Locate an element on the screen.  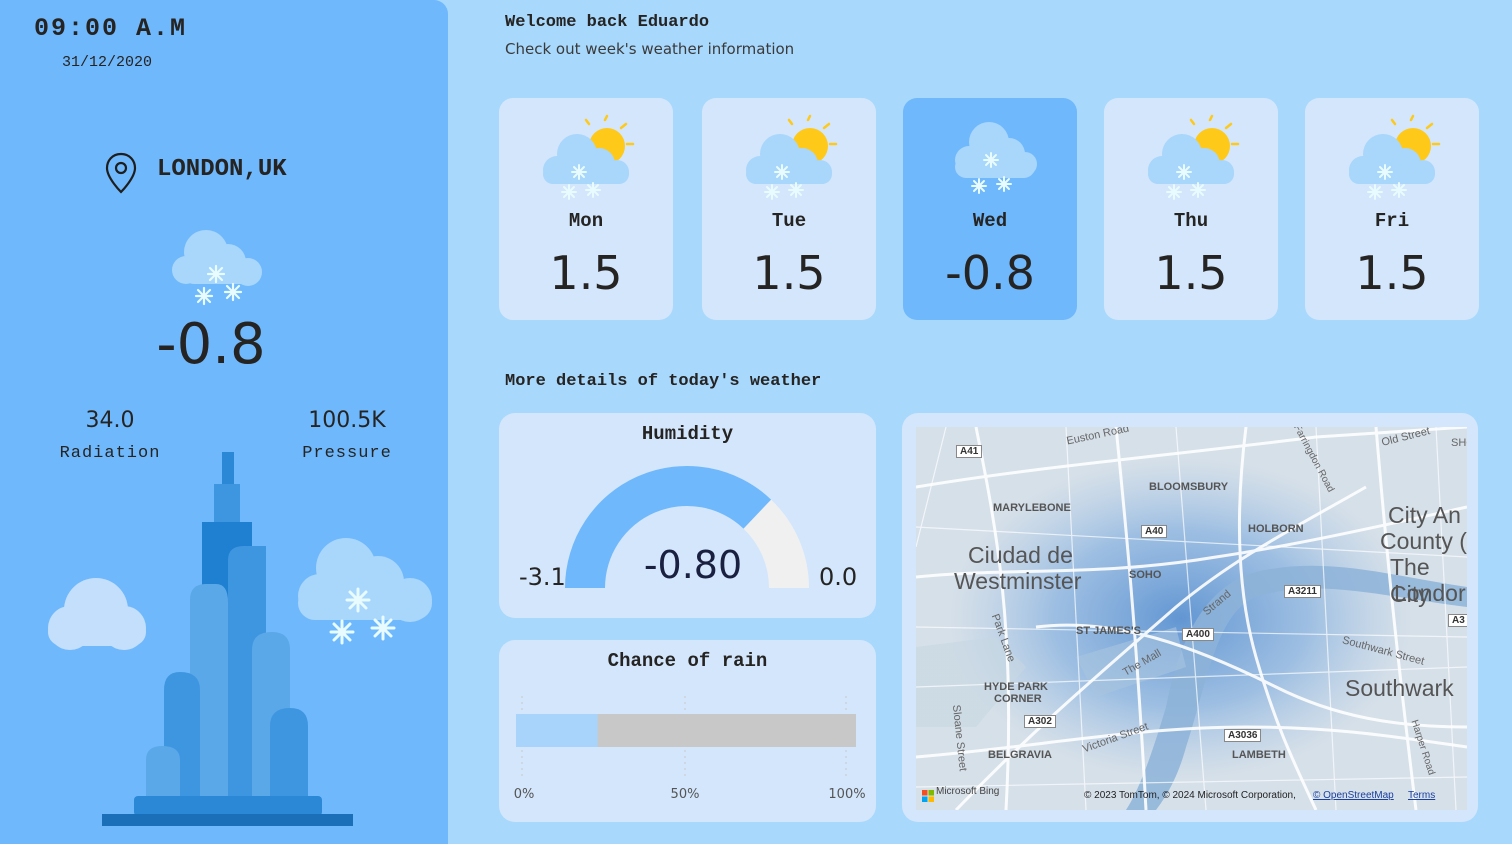
day-card-tue: Tue 1.5 is located at coordinates (789, 209).